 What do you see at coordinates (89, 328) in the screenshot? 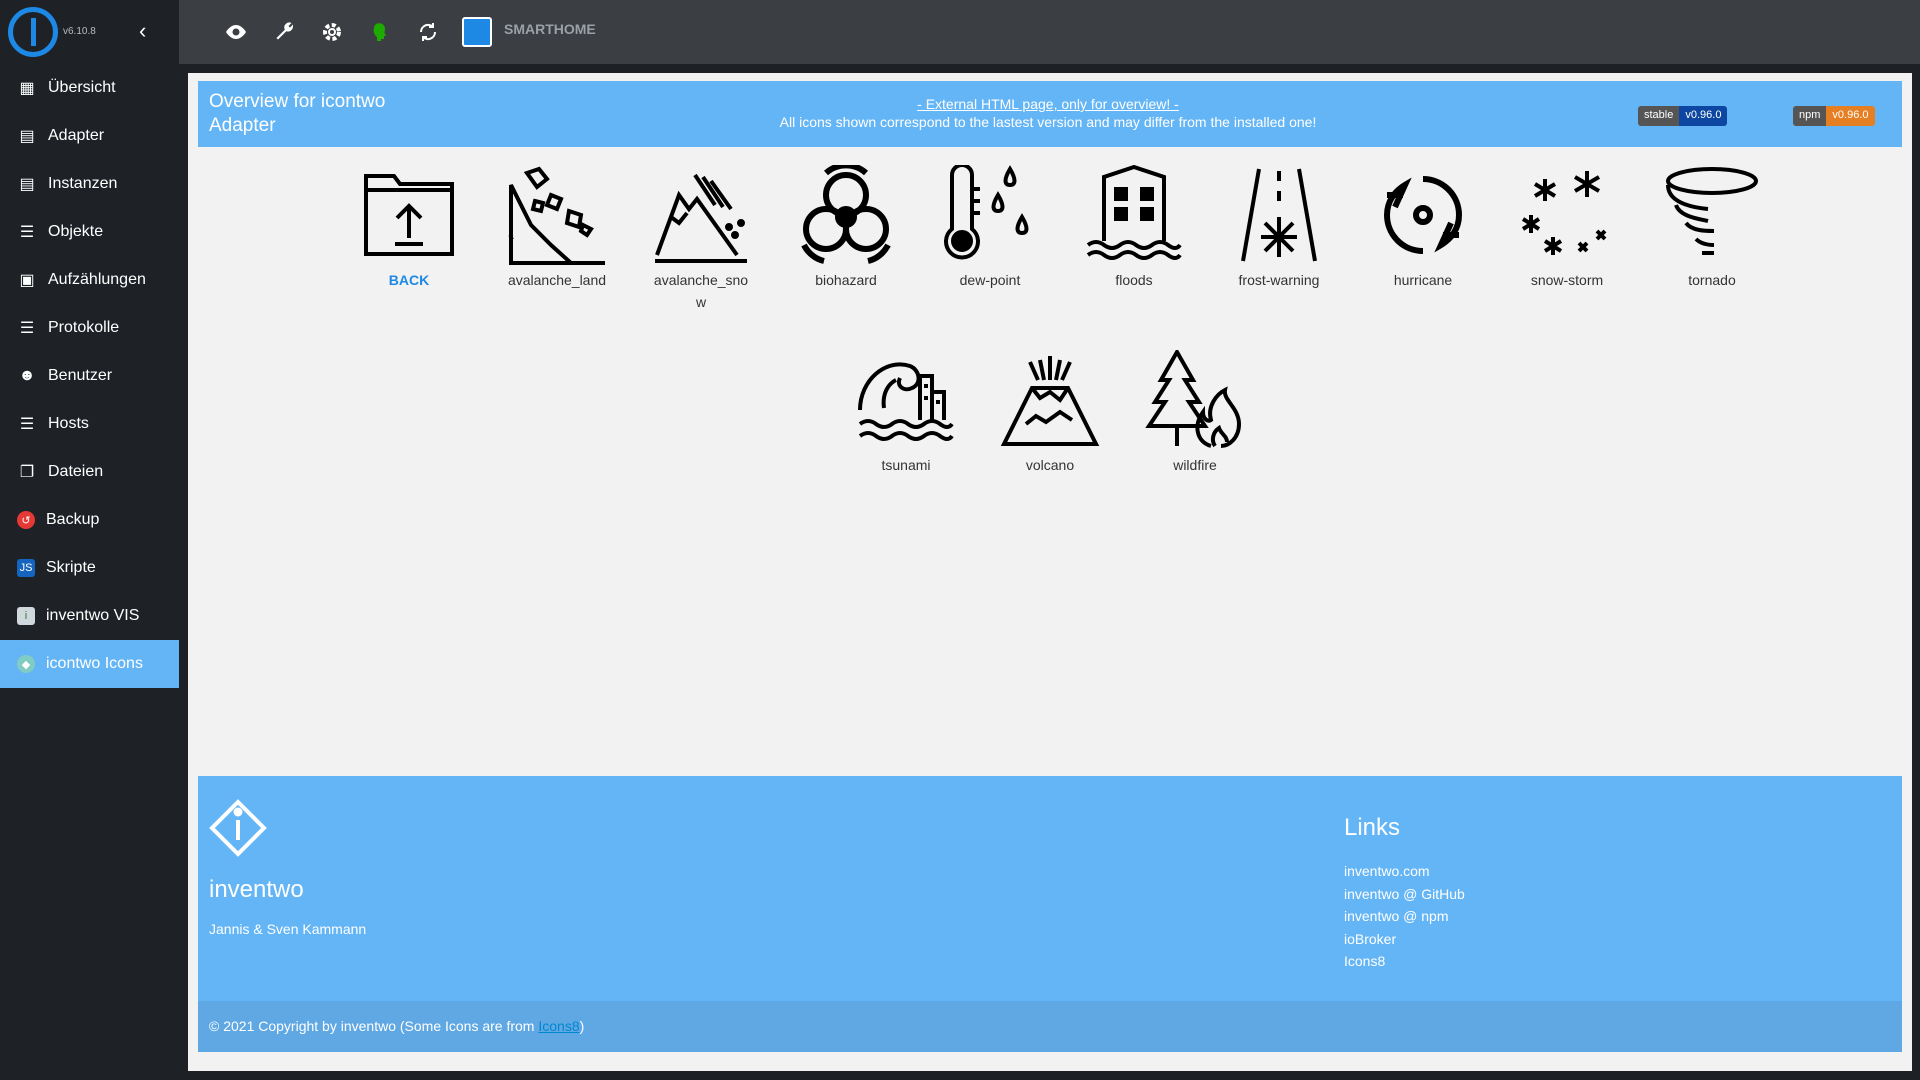
I see `sidebar-item-logs: ☰ Protokolle` at bounding box center [89, 328].